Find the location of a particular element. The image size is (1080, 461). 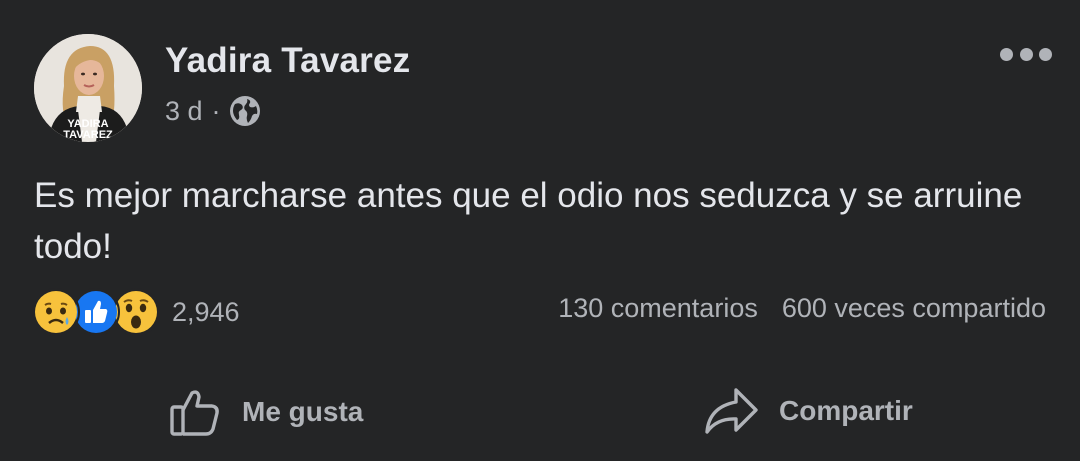

share-button: Compartir is located at coordinates (808, 411).